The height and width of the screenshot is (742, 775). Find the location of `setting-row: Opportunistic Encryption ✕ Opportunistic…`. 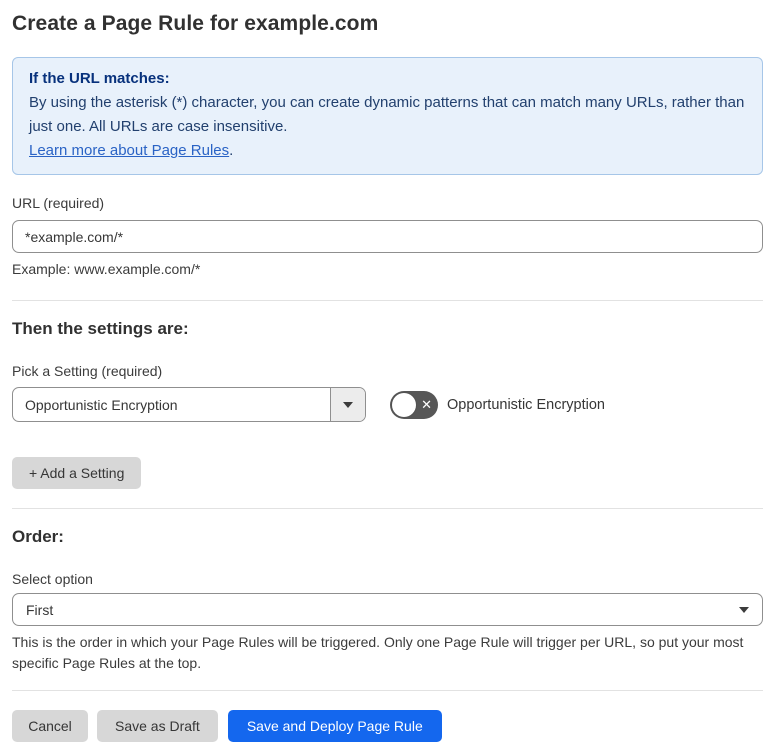

setting-row: Opportunistic Encryption ✕ Opportunistic… is located at coordinates (387, 404).